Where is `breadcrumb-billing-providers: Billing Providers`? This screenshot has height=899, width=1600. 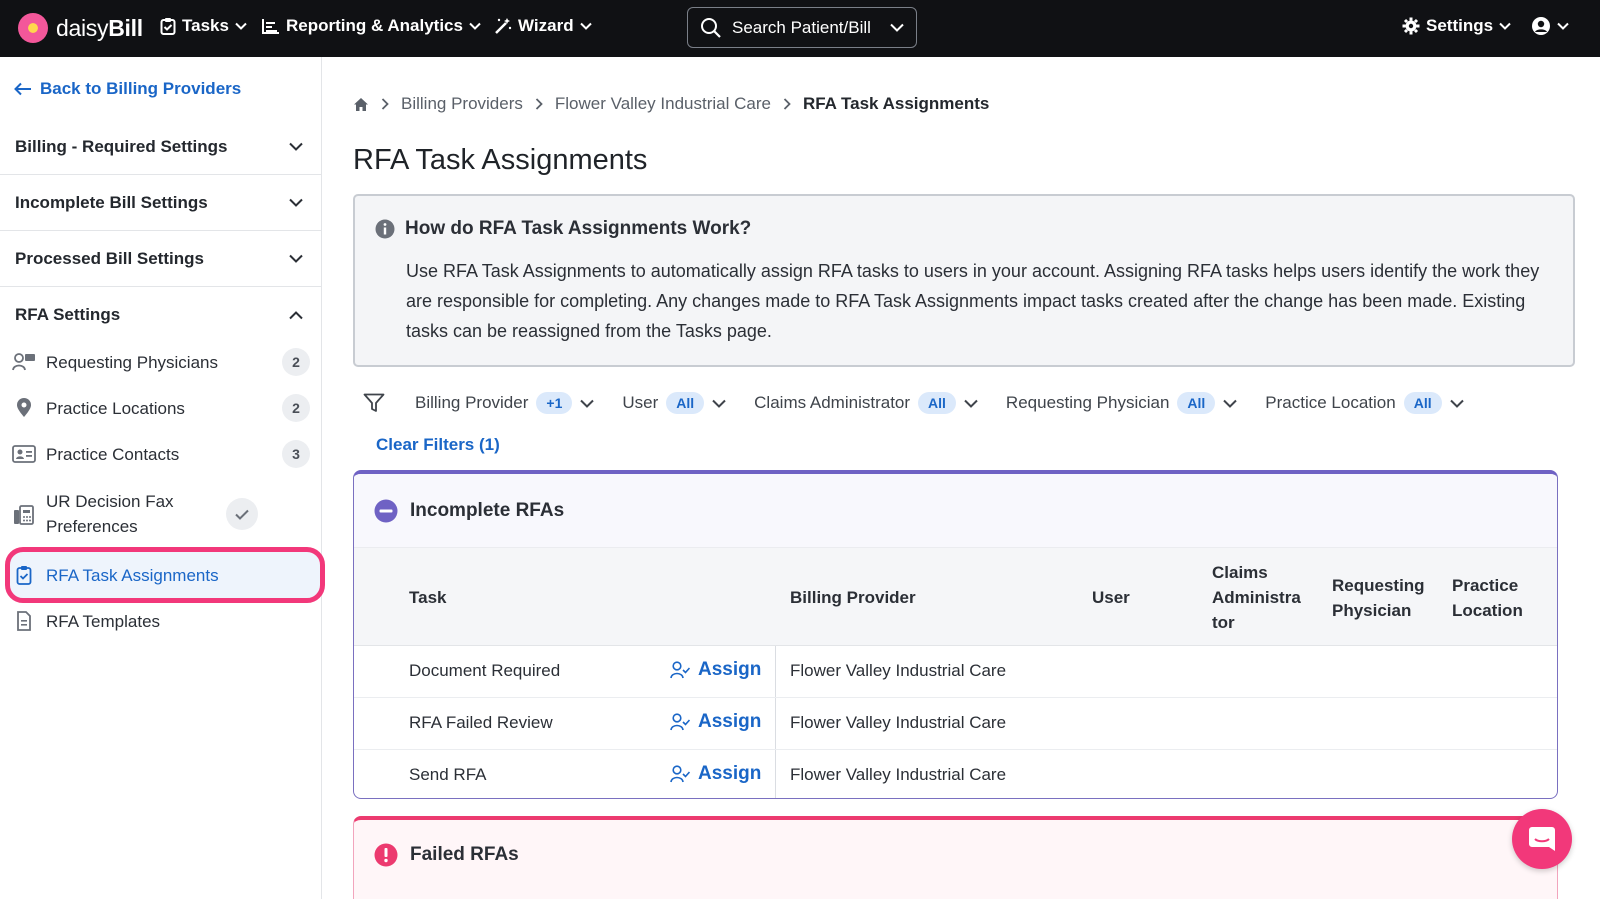 breadcrumb-billing-providers: Billing Providers is located at coordinates (462, 104).